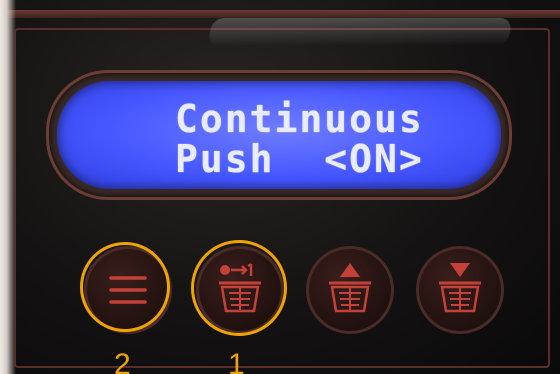 The width and height of the screenshot is (560, 374). I want to click on reflection-glare, so click(360, 32).